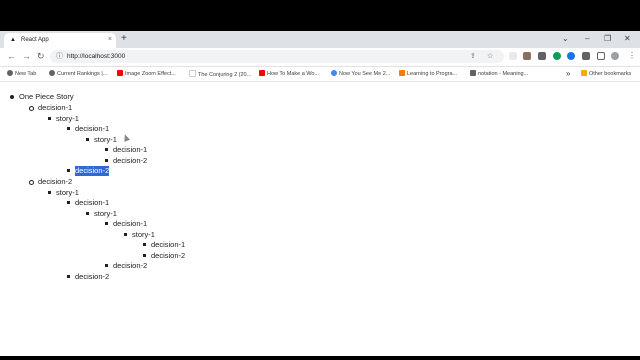 The height and width of the screenshot is (360, 640). I want to click on bookmark-new-tab: New Tab, so click(21, 74).